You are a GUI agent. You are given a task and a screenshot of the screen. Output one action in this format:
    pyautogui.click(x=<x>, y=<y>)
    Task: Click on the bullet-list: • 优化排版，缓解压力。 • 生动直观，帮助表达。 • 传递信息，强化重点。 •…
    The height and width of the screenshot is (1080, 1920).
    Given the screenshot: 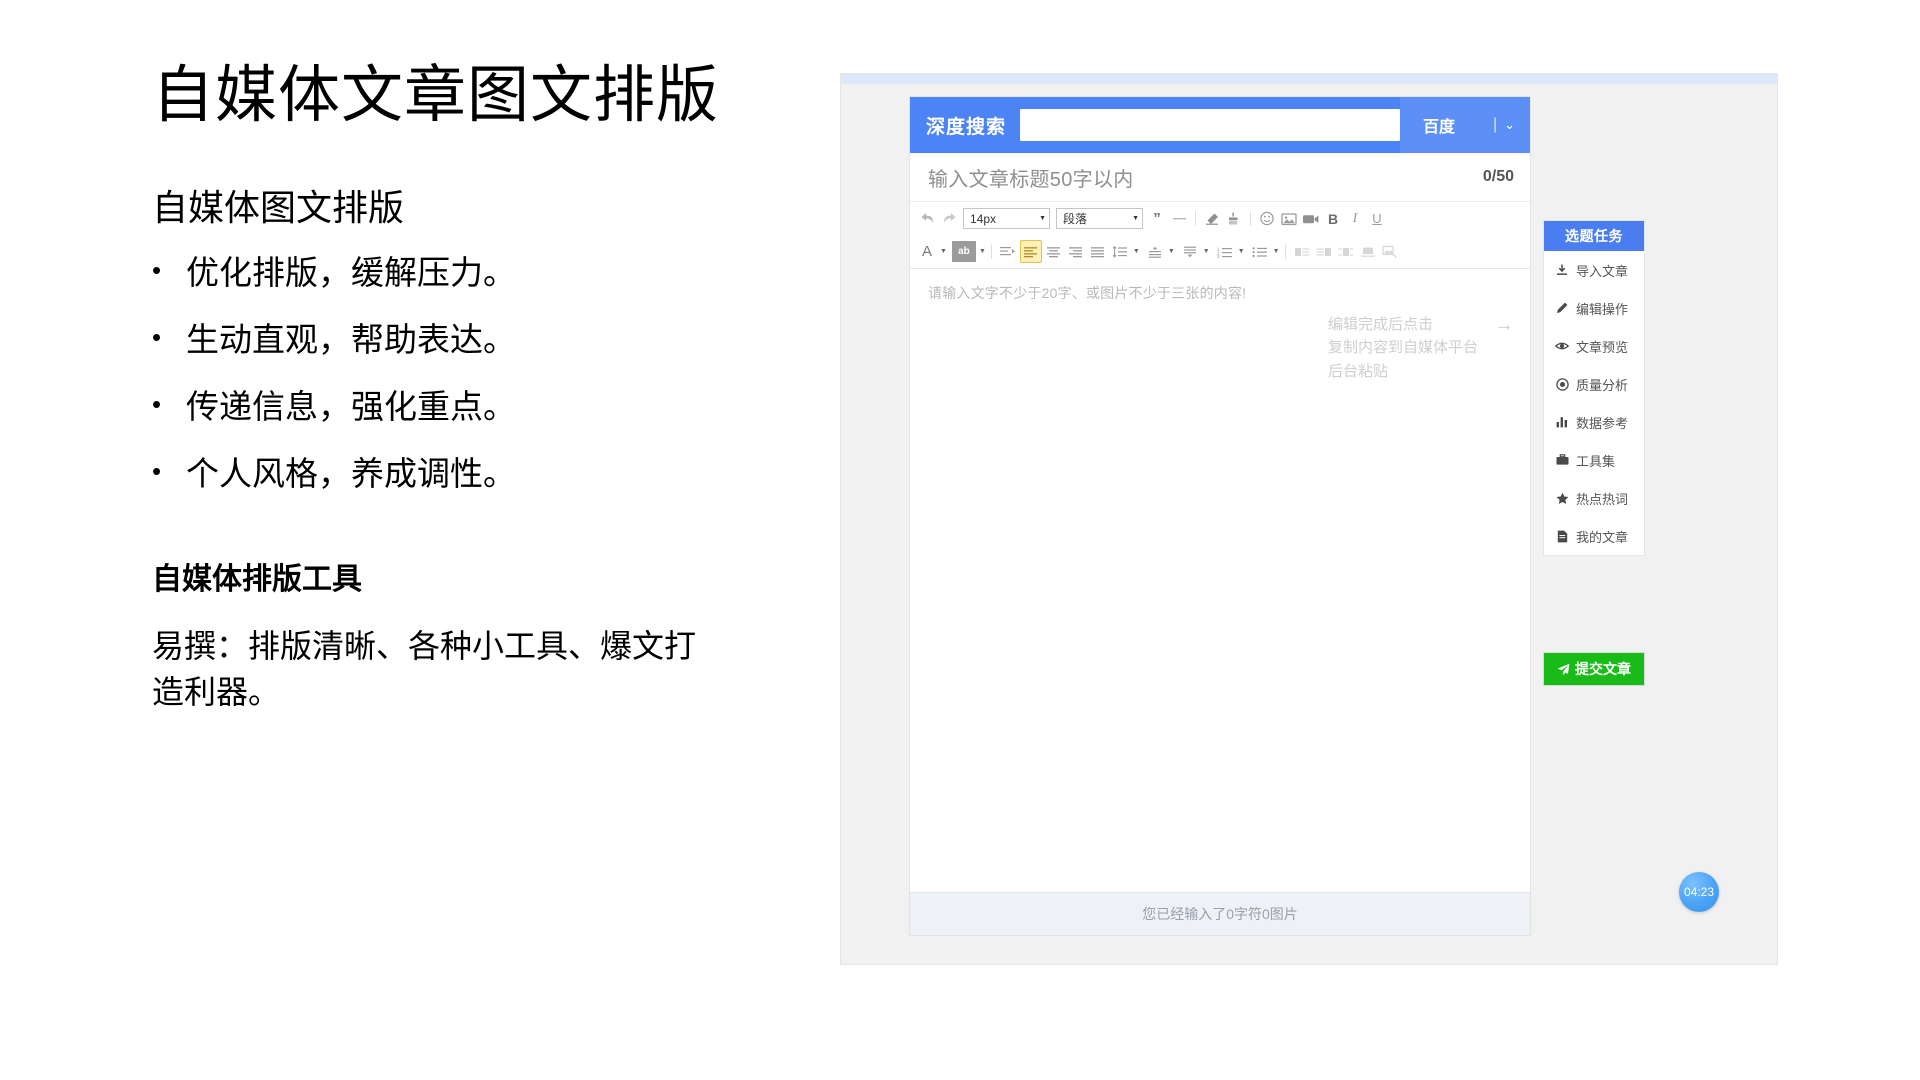 What is the action you would take?
    pyautogui.click(x=462, y=373)
    